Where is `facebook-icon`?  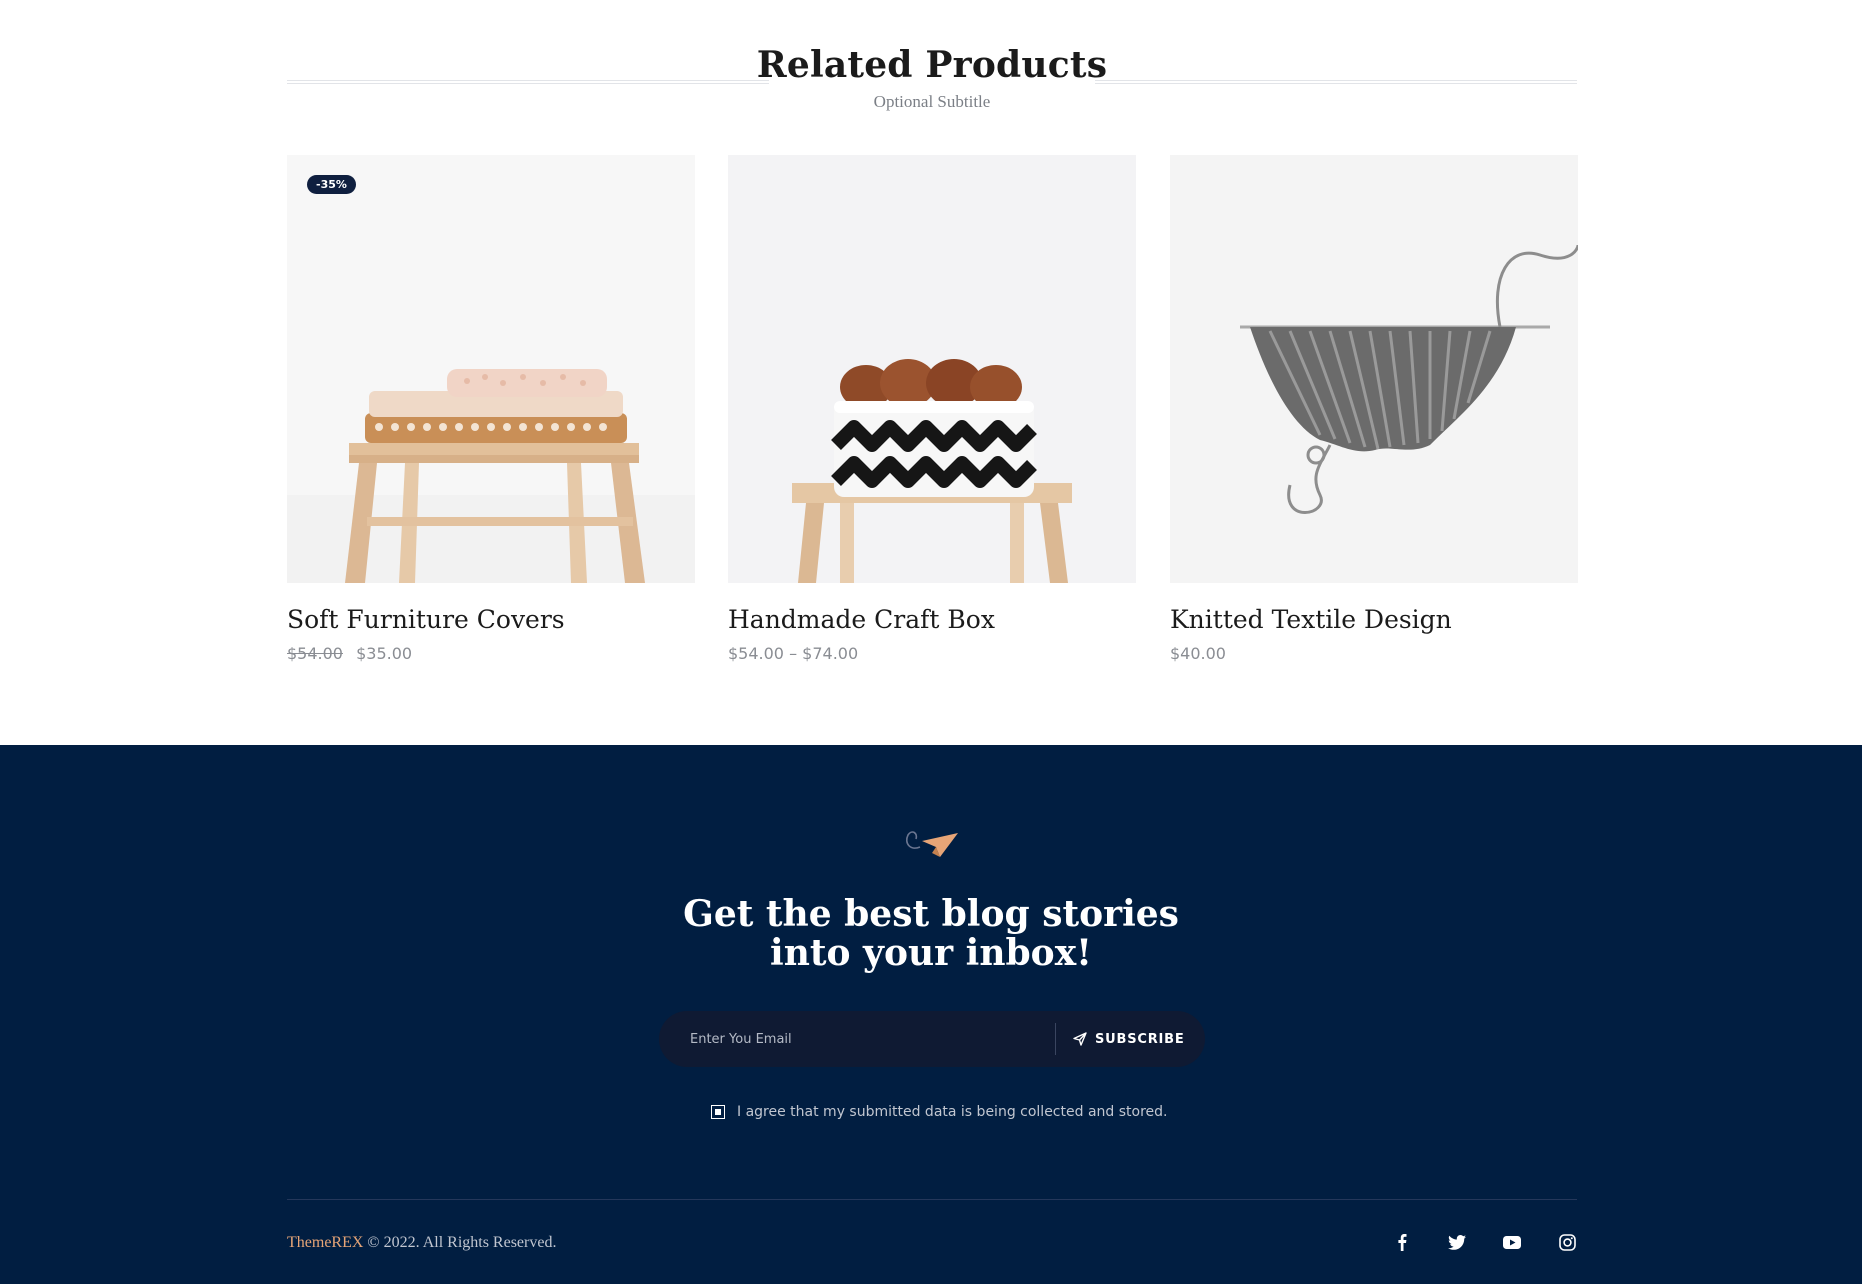
facebook-icon is located at coordinates (1402, 1242).